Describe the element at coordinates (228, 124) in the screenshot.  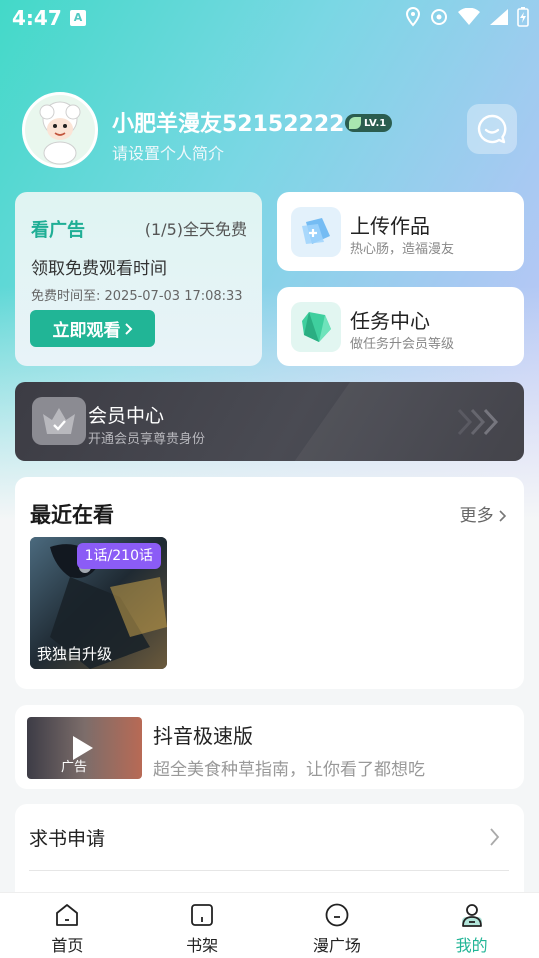
I see `username: 小肥羊漫友52152222` at that location.